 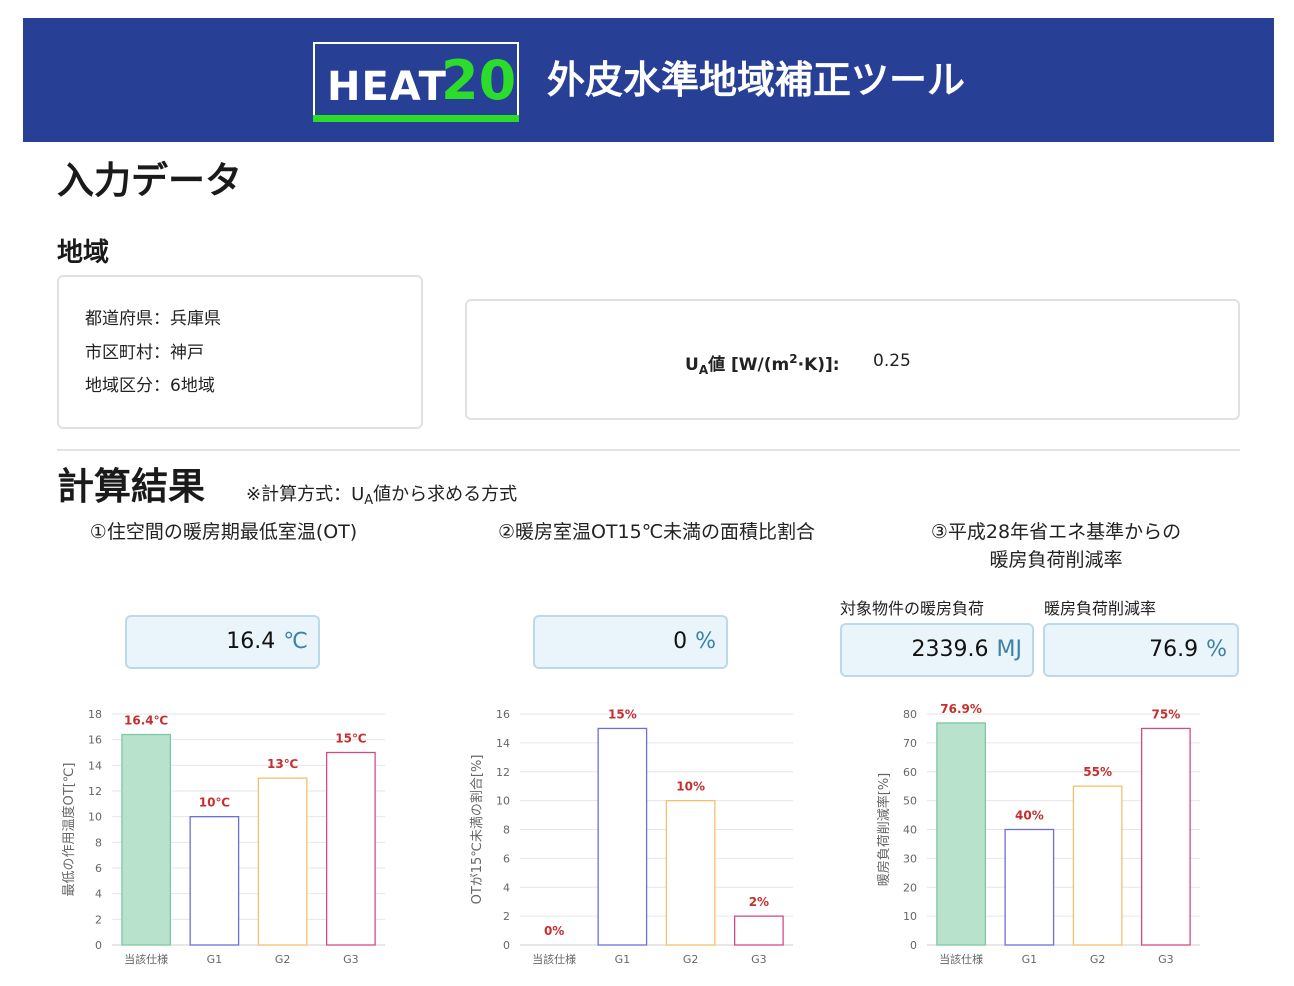 What do you see at coordinates (705, 641) in the screenshot?
I see `area-ratio-unit: %` at bounding box center [705, 641].